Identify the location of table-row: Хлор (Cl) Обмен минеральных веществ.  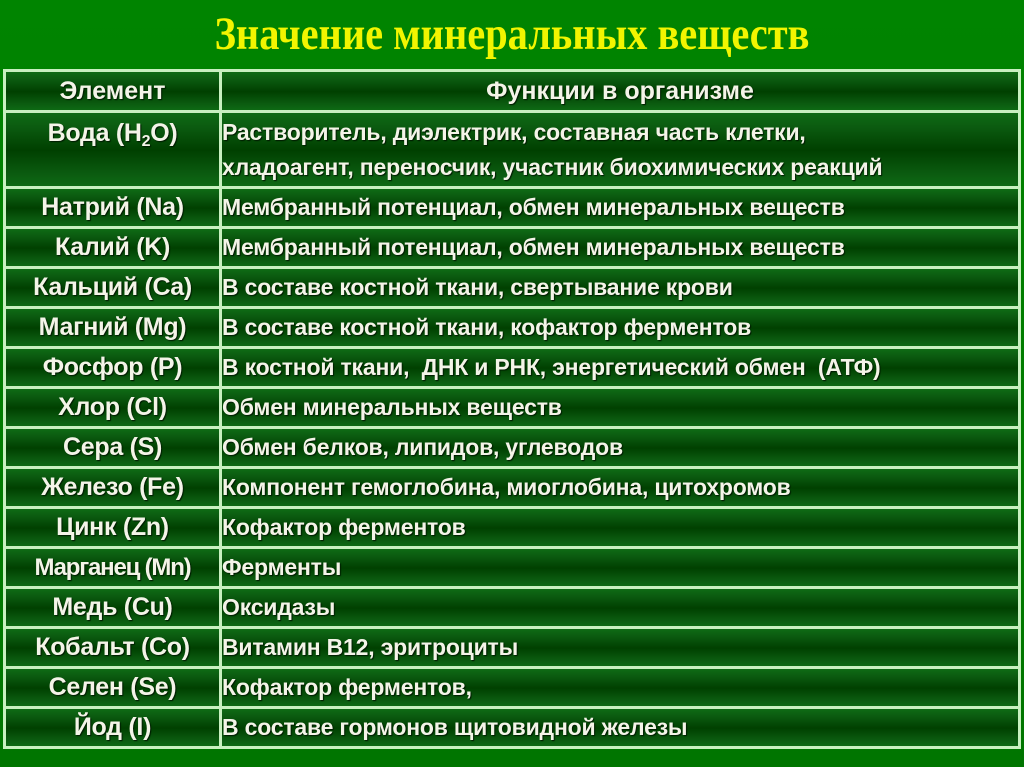
(512, 407).